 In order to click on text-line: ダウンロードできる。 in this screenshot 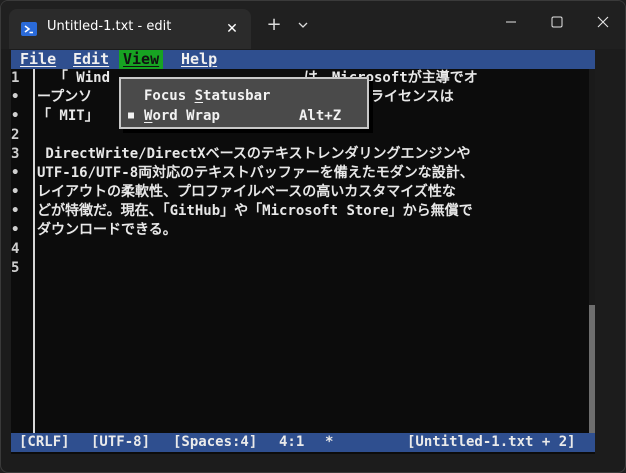, I will do `click(107, 230)`.